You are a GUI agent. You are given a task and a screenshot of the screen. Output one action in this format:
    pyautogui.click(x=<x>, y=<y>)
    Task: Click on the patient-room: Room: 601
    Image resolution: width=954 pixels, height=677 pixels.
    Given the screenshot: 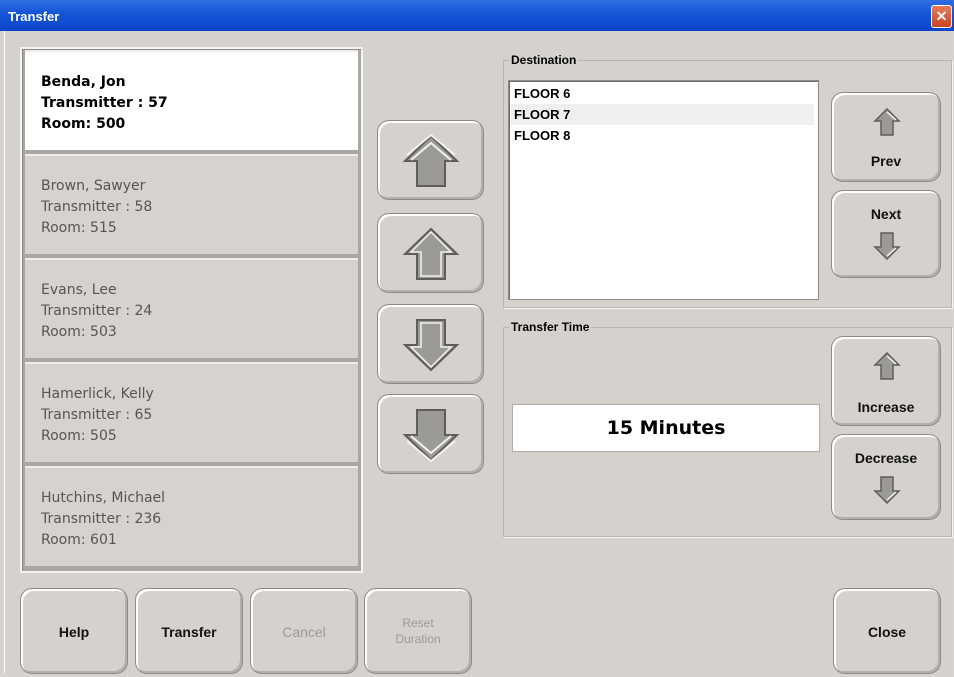 What is the action you would take?
    pyautogui.click(x=79, y=540)
    